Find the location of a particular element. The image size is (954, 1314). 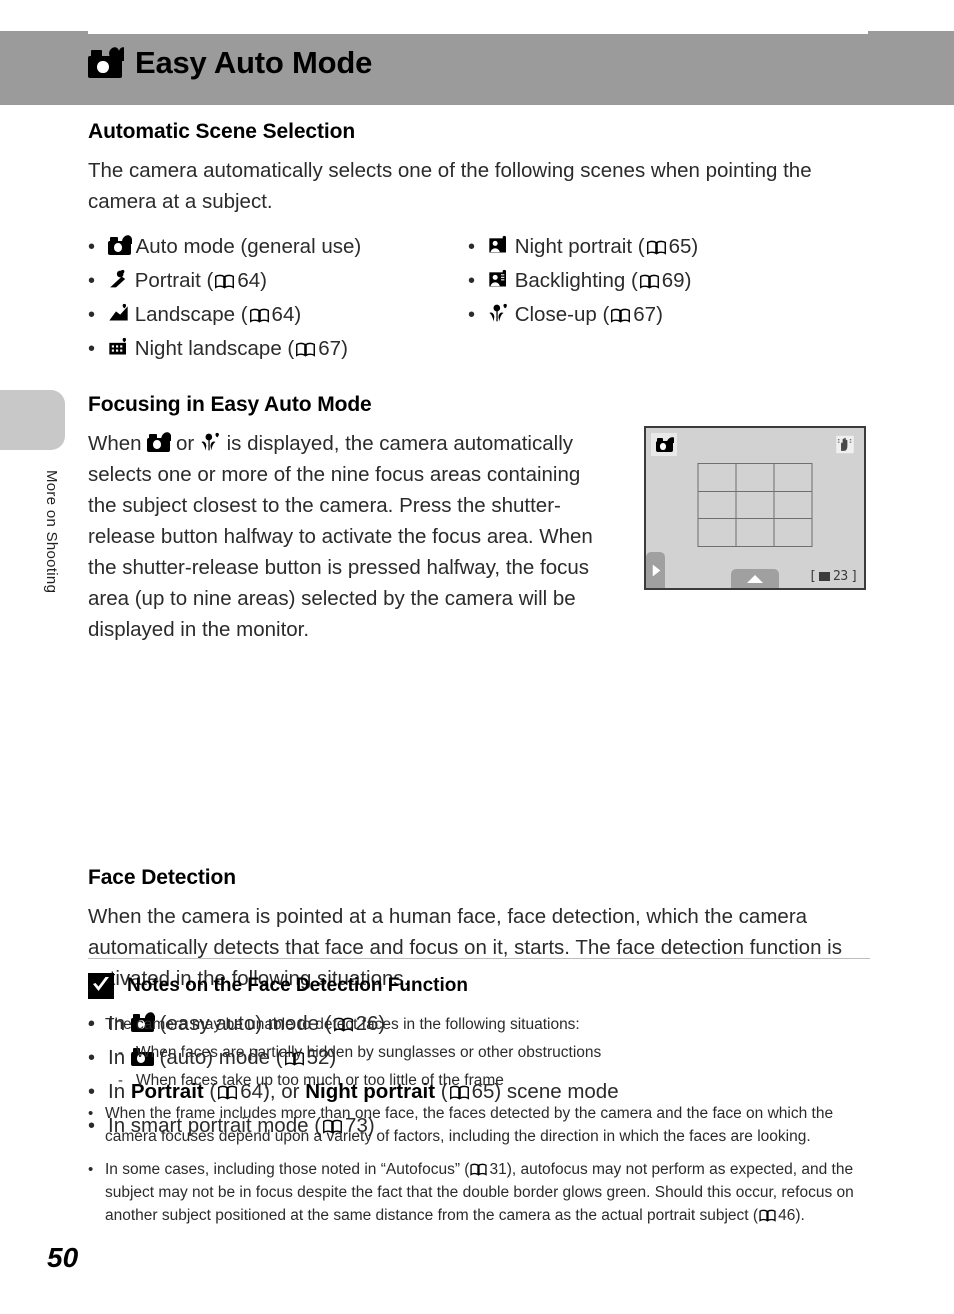

monitor-up-tab is located at coordinates (755, 578).